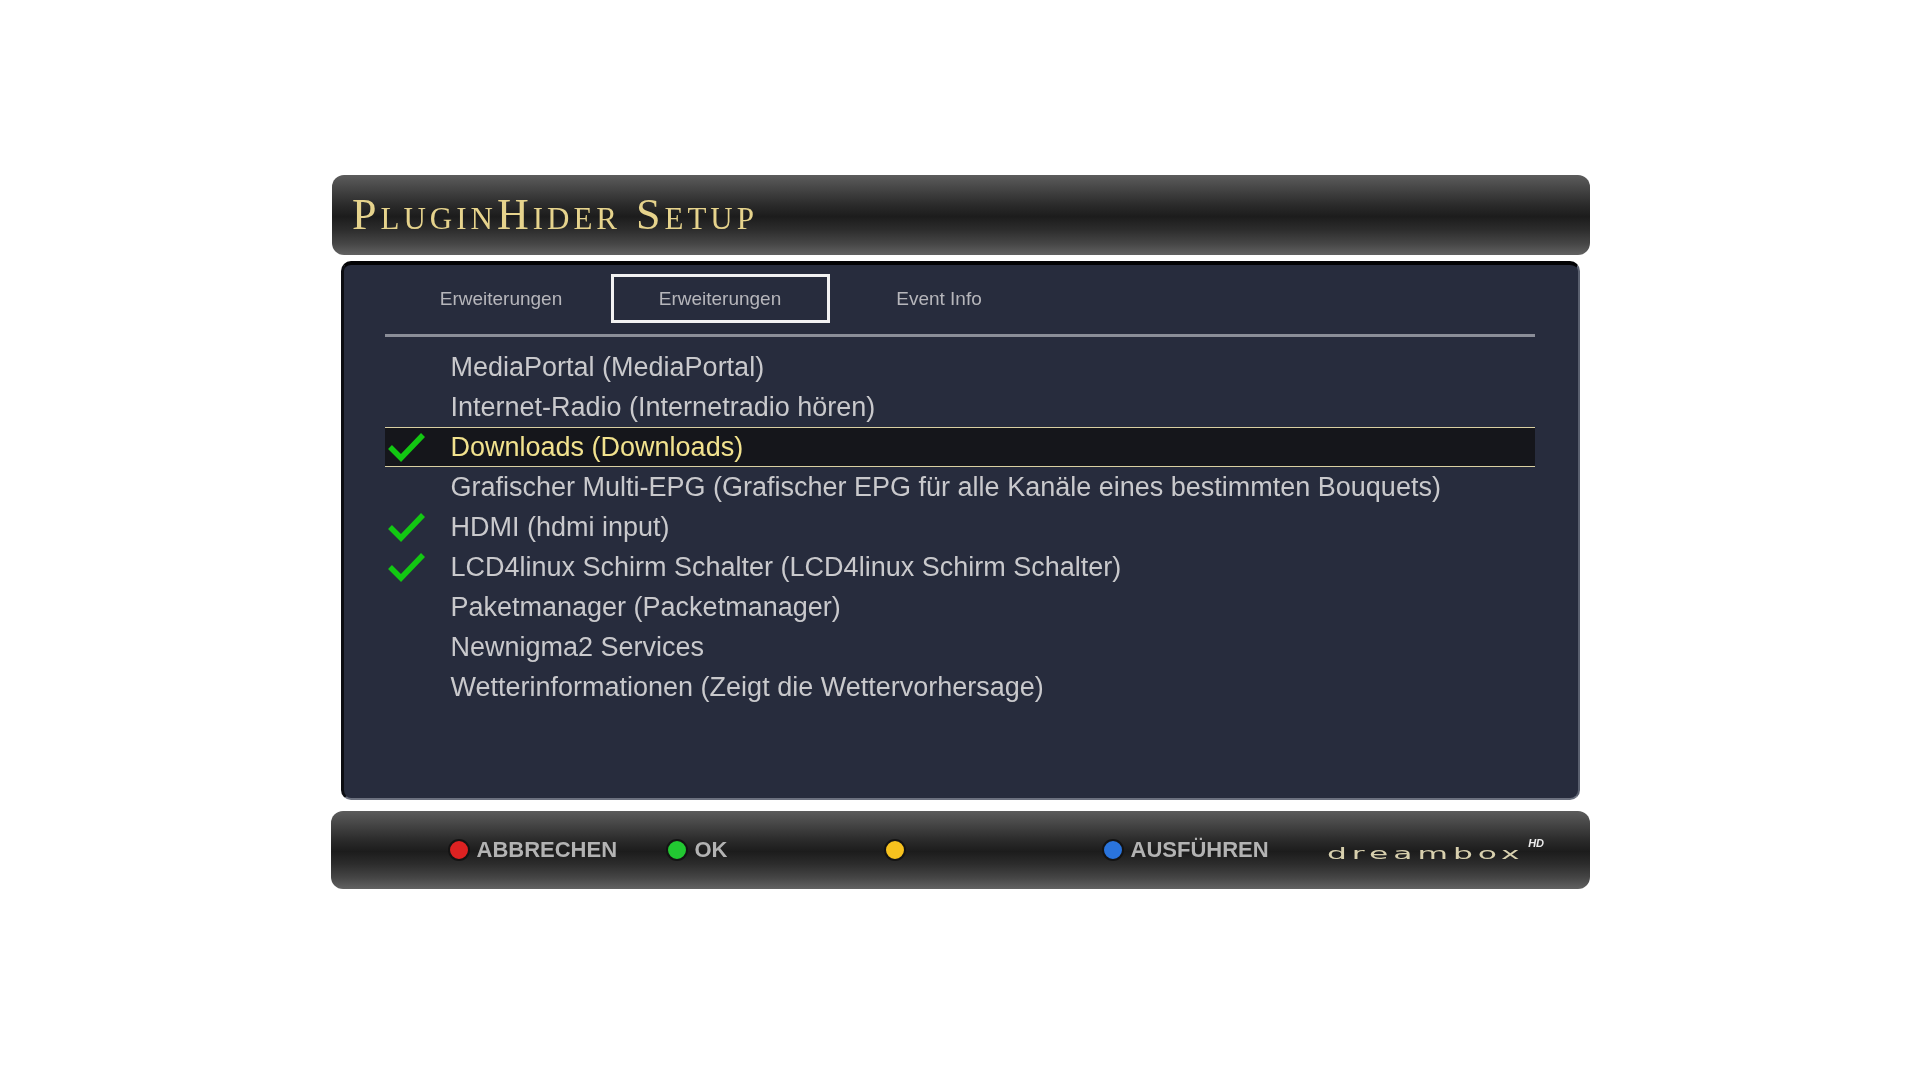 This screenshot has height=1080, width=1920. I want to click on plugin-list-item: Paketmanager (Packetmanager), so click(959, 607).